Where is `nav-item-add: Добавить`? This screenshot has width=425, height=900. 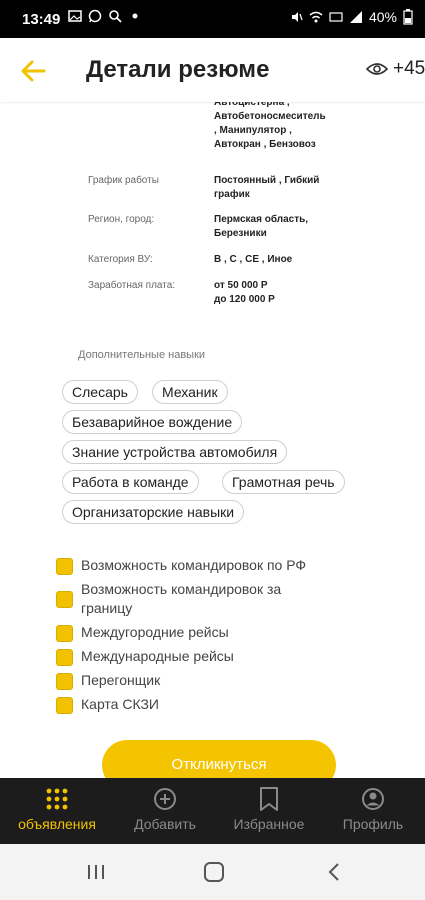 nav-item-add: Добавить is located at coordinates (165, 809).